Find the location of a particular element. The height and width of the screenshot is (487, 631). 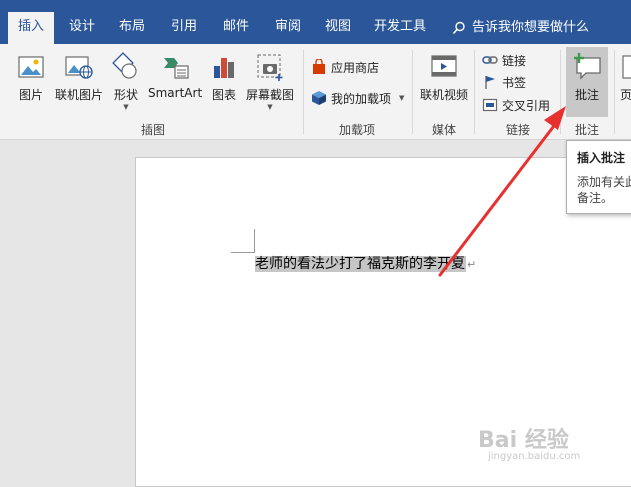

cross-reference-label: 交叉引用 is located at coordinates (526, 105).